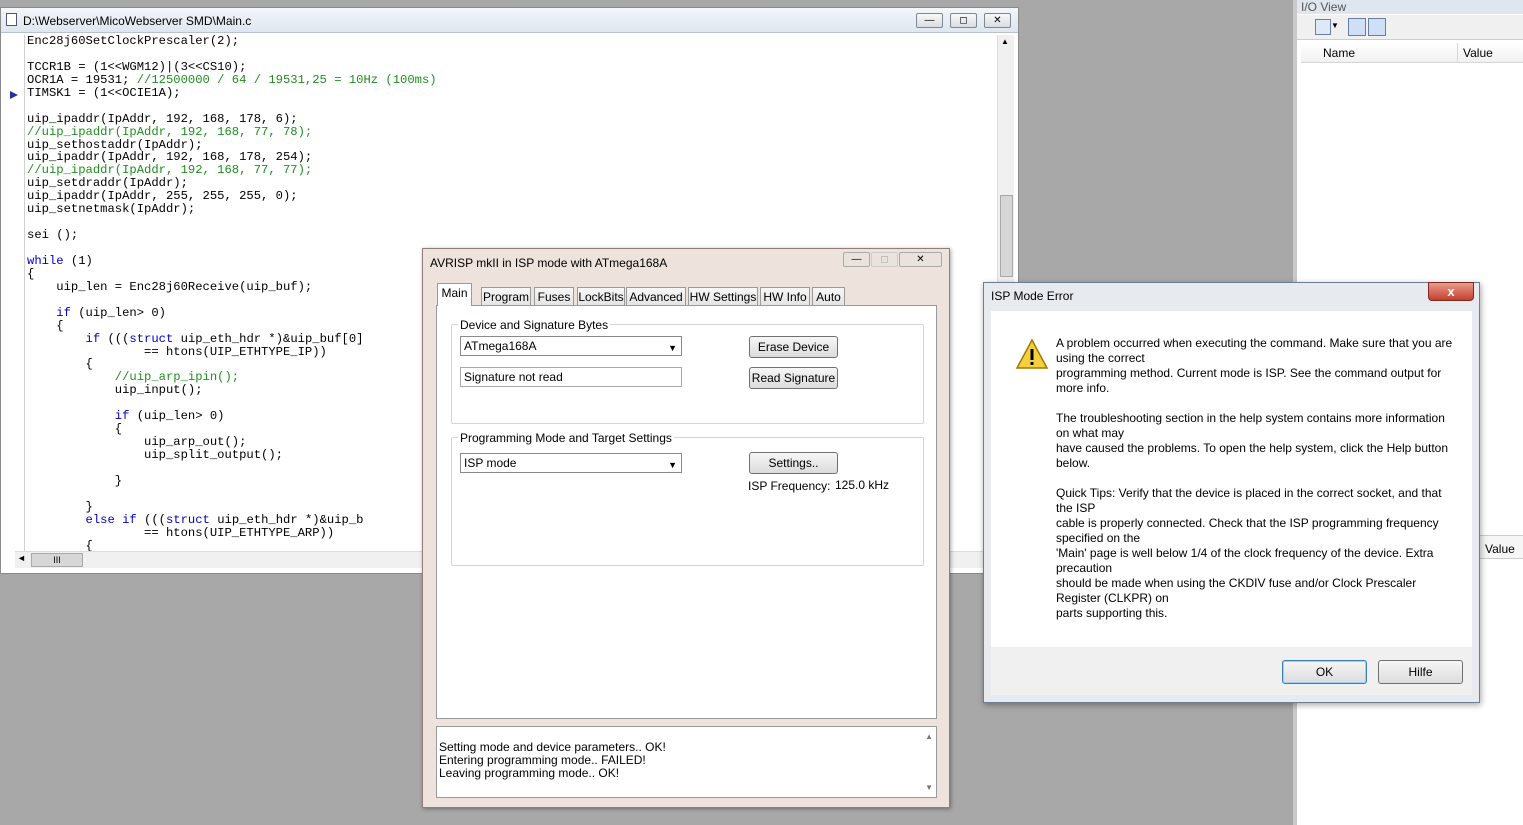 The height and width of the screenshot is (825, 1523). What do you see at coordinates (511, 222) in the screenshot?
I see `code-line` at bounding box center [511, 222].